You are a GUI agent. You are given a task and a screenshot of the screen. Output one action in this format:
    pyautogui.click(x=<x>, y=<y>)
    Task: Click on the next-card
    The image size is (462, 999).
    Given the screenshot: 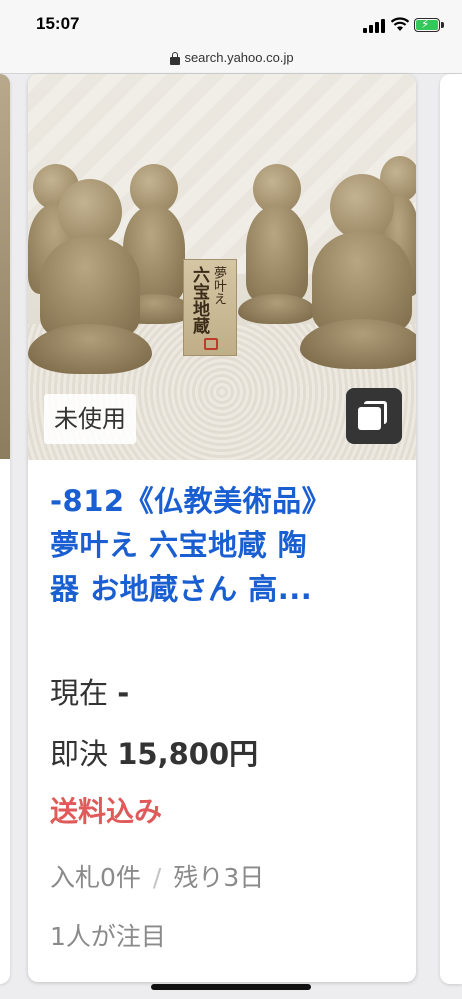 What is the action you would take?
    pyautogui.click(x=451, y=529)
    